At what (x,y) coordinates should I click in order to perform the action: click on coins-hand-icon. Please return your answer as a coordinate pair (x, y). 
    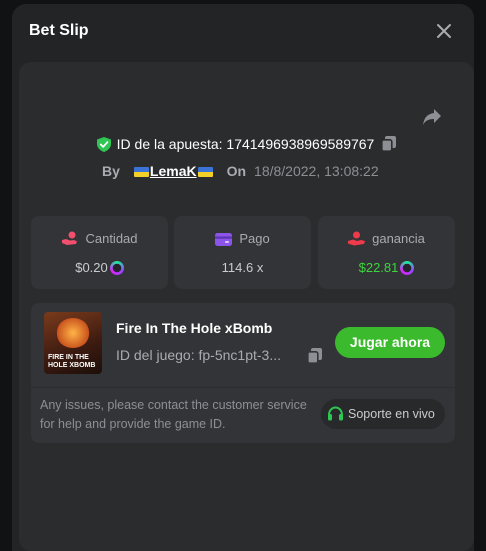
    Looking at the image, I should click on (70, 238).